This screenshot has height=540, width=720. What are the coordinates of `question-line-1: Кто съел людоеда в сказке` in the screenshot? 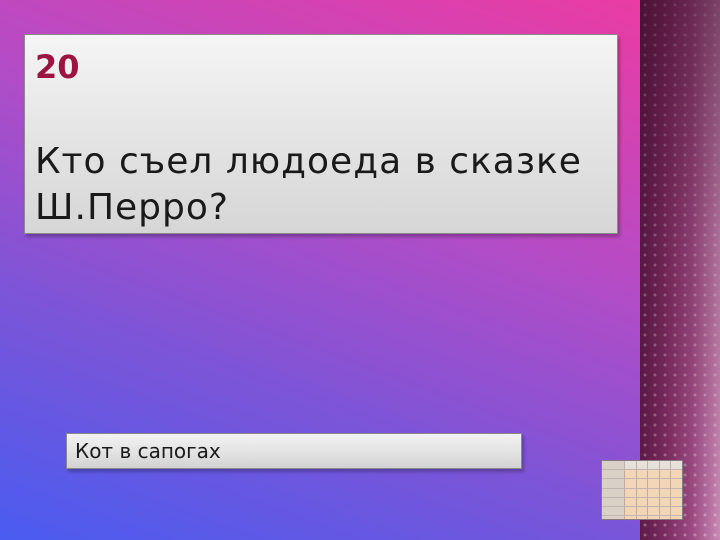 It's located at (308, 161).